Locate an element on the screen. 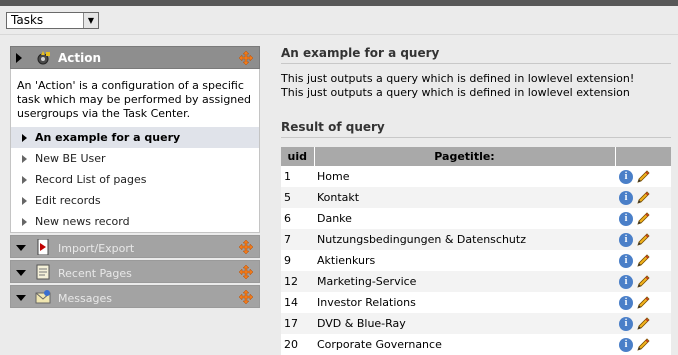 Image resolution: width=678 pixels, height=355 pixels. table-row: 6 Danke i is located at coordinates (476, 218).